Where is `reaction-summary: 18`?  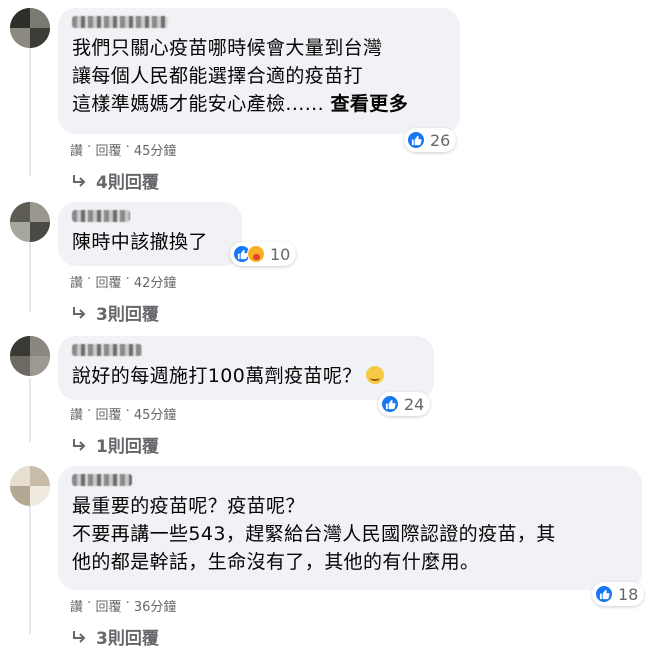
reaction-summary: 18 is located at coordinates (618, 594).